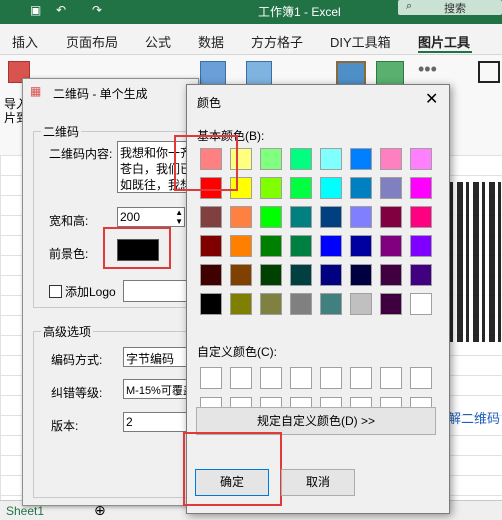  What do you see at coordinates (318, 482) in the screenshot?
I see `cancel-button: 取消` at bounding box center [318, 482].